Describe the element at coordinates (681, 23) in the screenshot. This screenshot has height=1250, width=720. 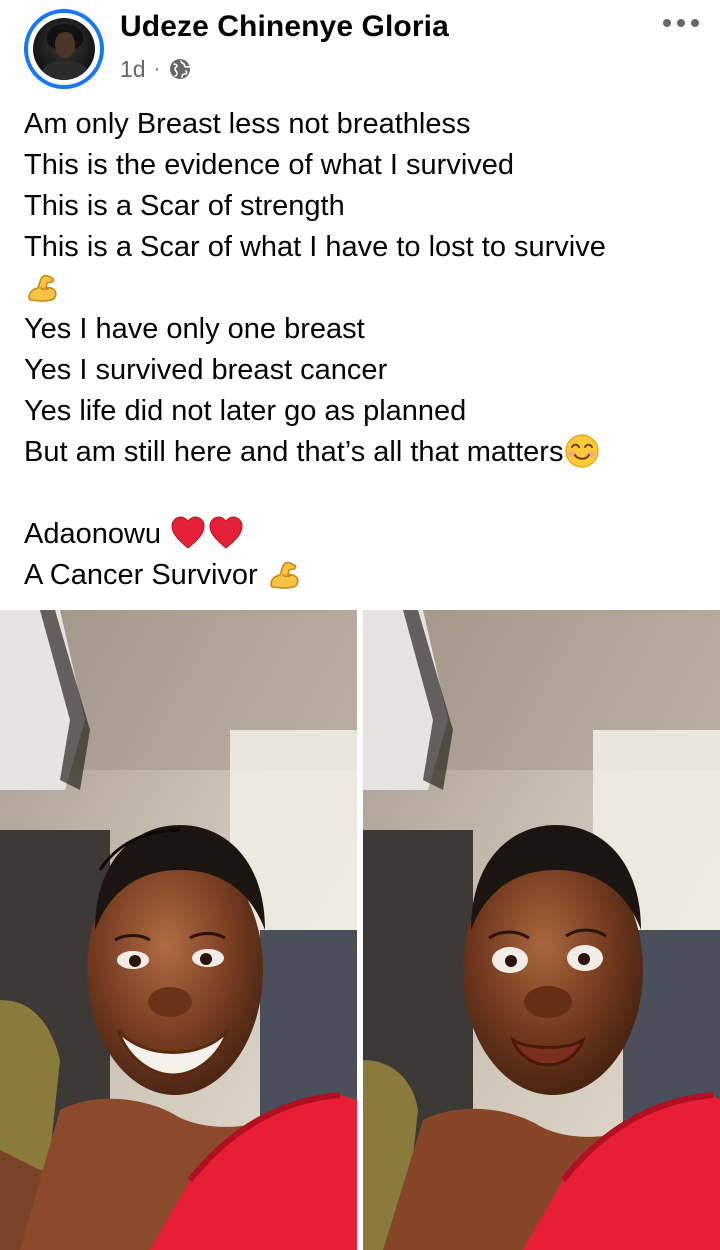
I see `more-options-icon` at that location.